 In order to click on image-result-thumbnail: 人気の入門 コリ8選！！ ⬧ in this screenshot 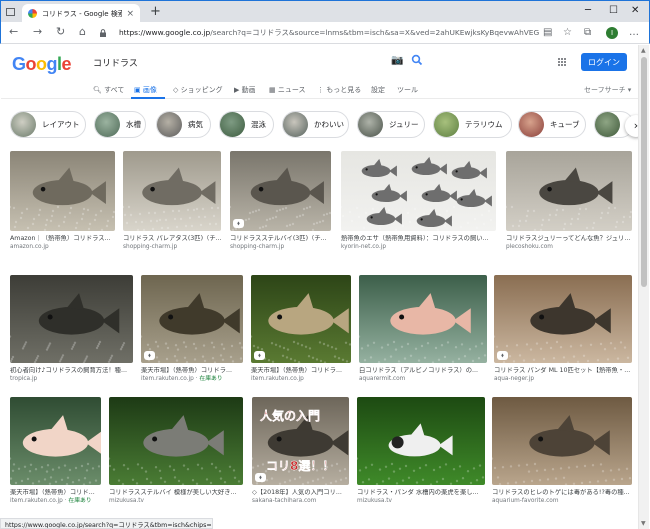, I will do `click(300, 441)`.